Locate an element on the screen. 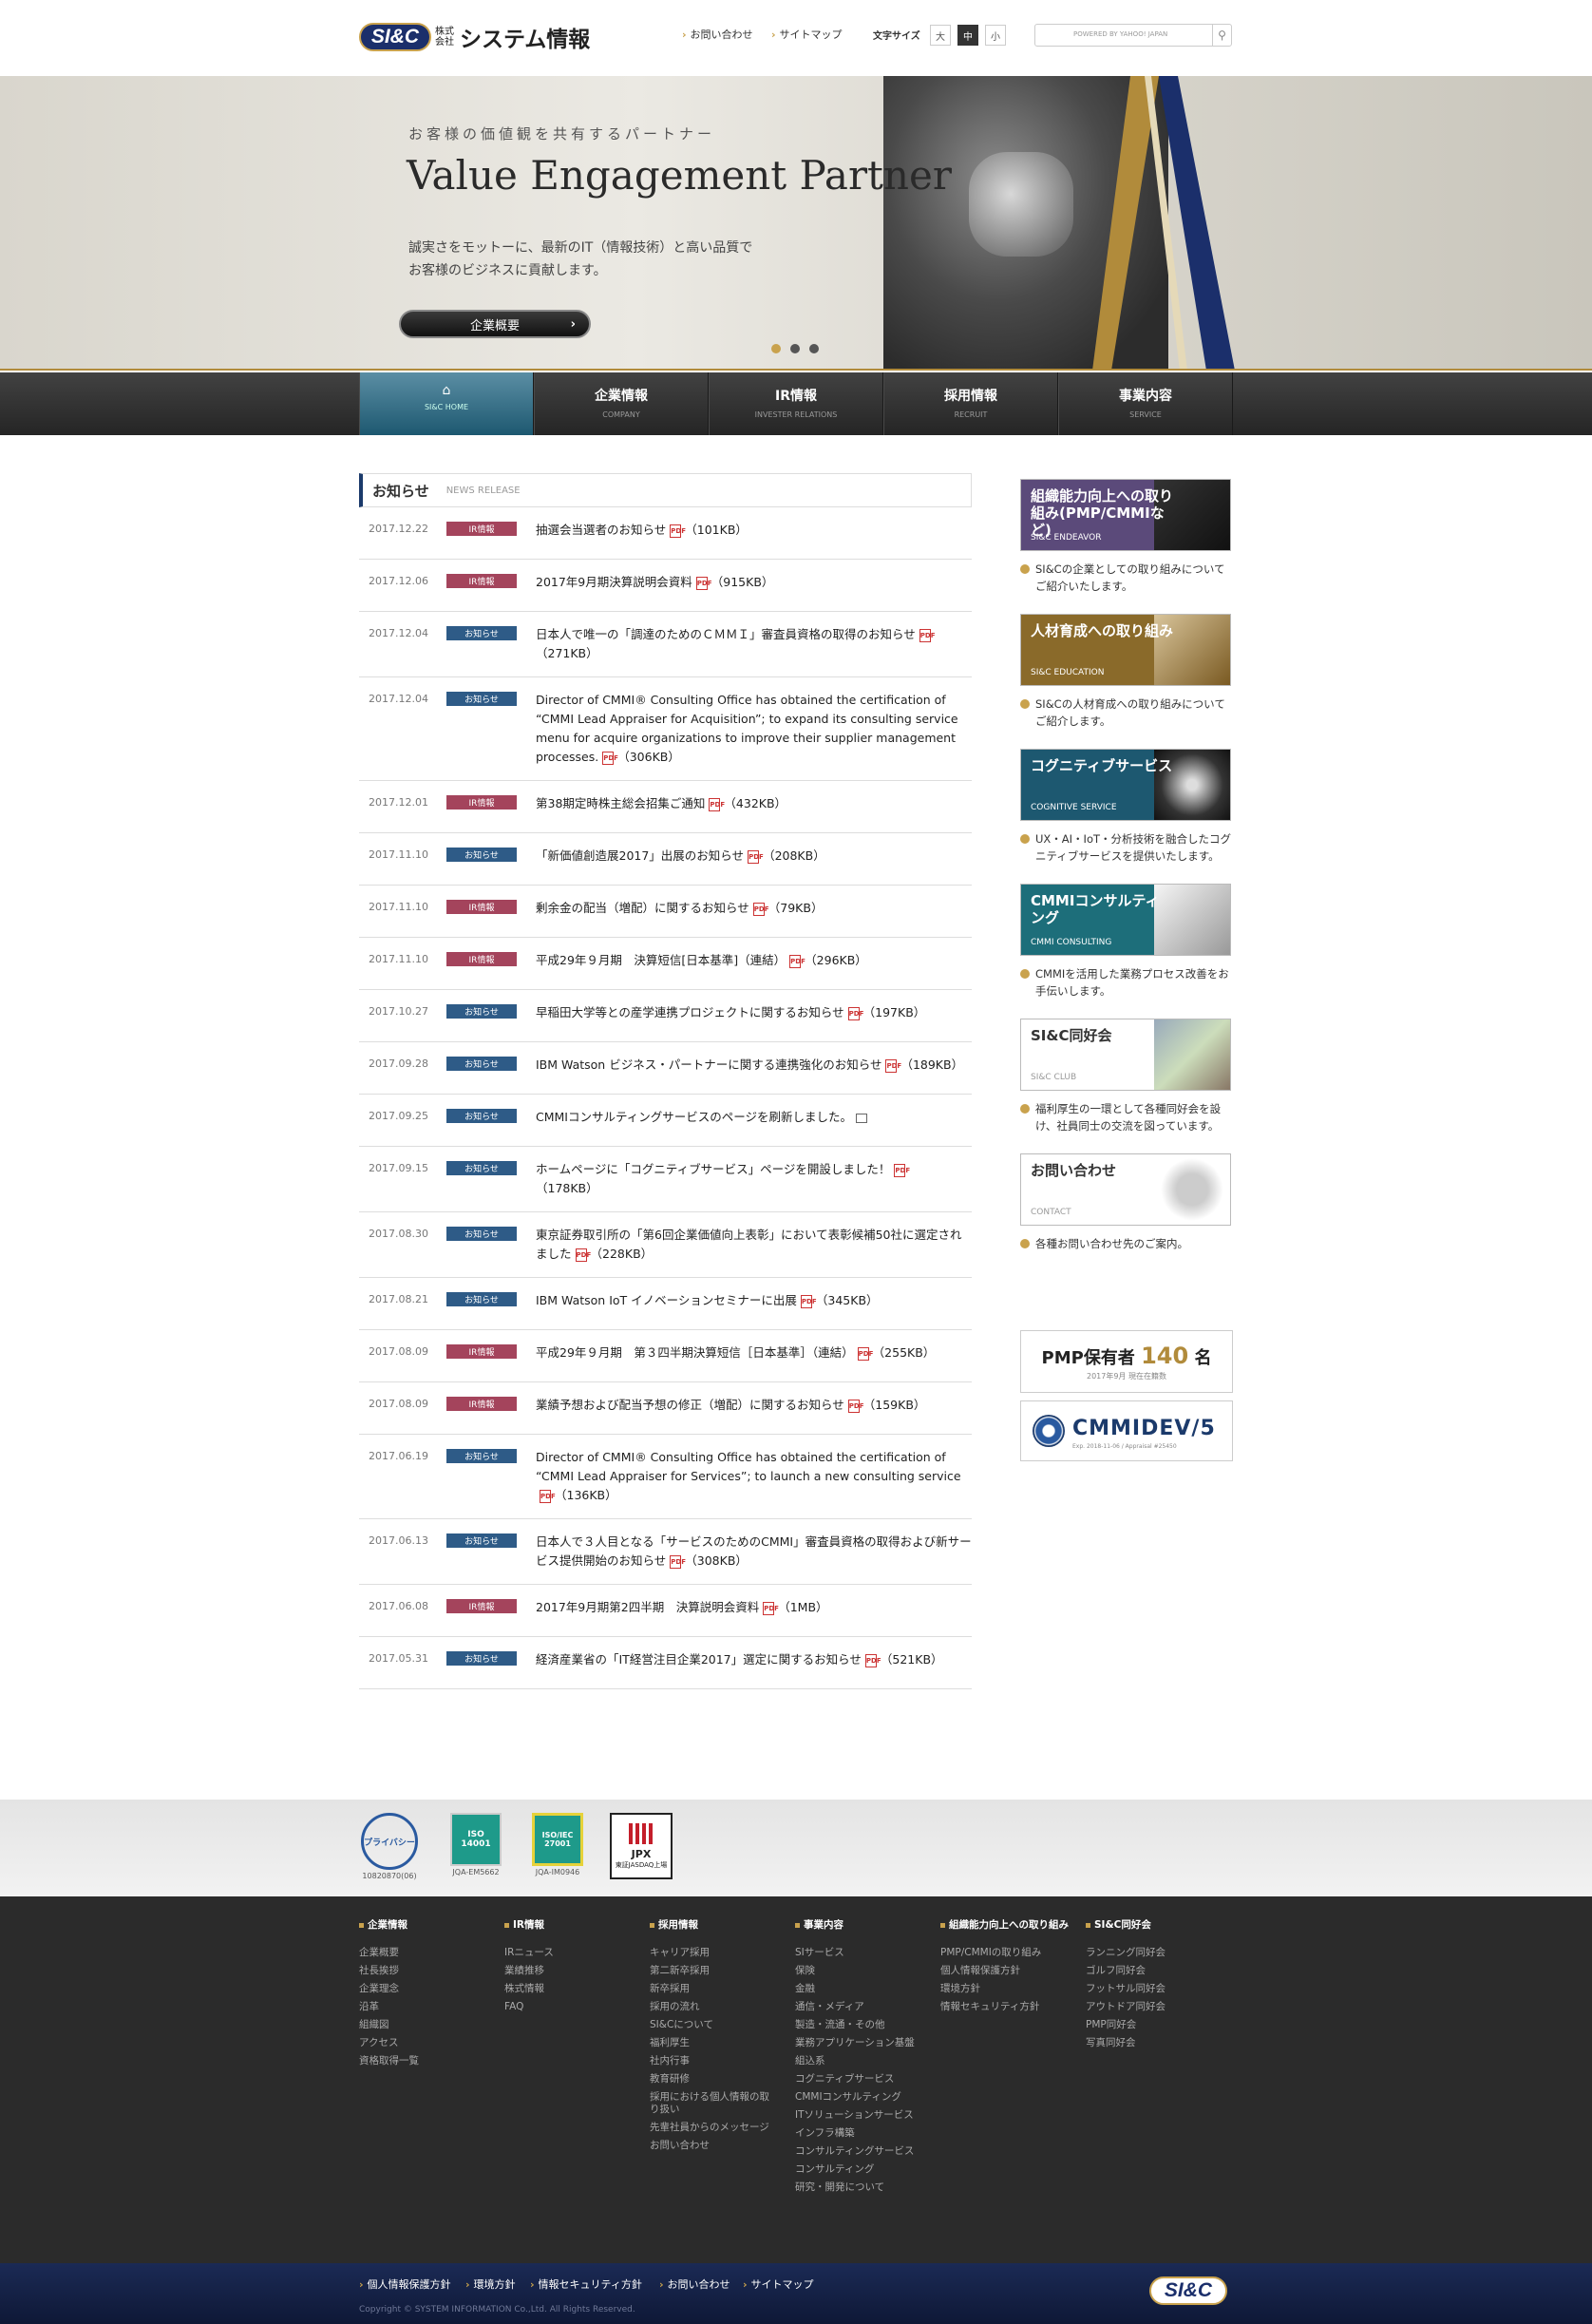  footer-link: SIサービス is located at coordinates (857, 1953).